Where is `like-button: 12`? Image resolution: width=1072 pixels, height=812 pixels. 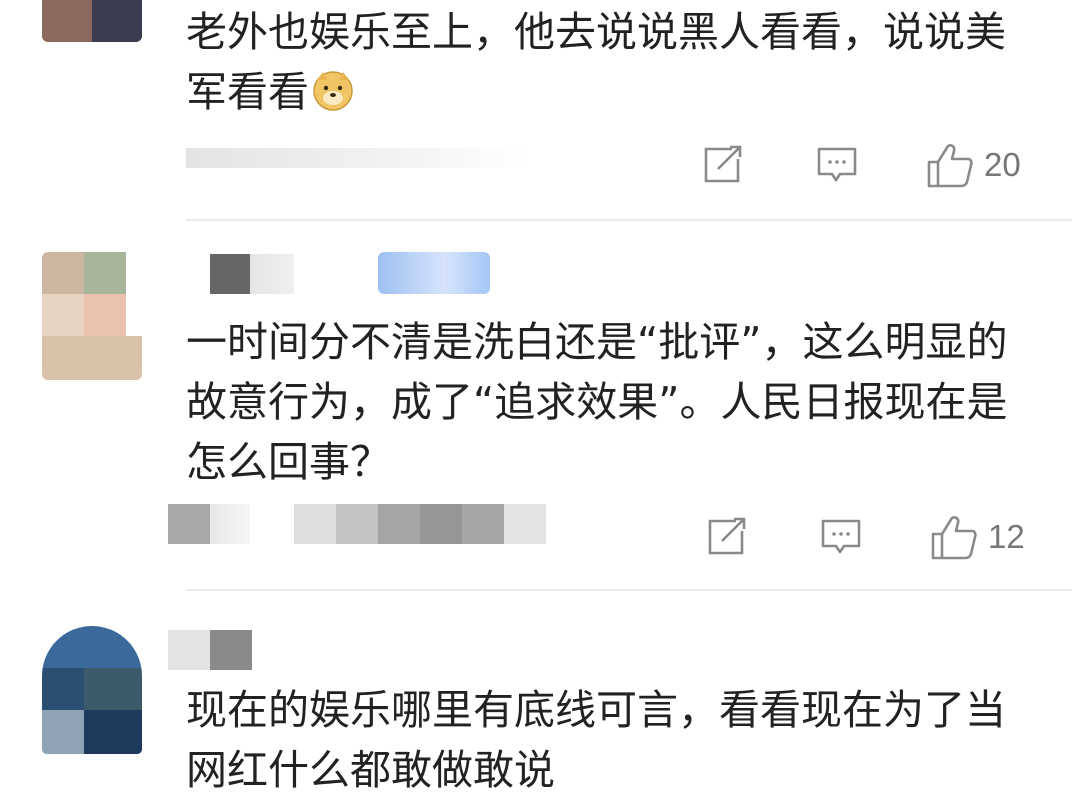
like-button: 12 is located at coordinates (977, 537).